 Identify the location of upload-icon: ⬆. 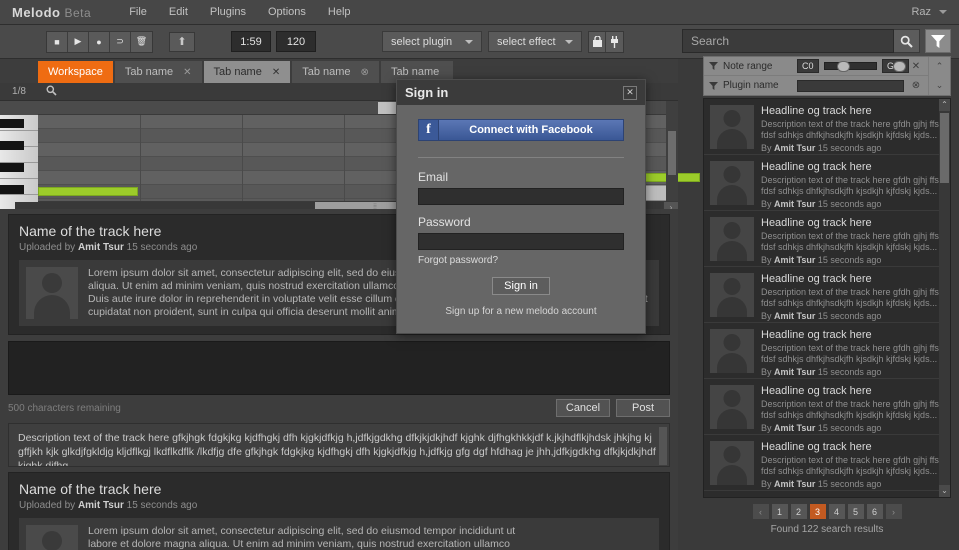
(182, 41).